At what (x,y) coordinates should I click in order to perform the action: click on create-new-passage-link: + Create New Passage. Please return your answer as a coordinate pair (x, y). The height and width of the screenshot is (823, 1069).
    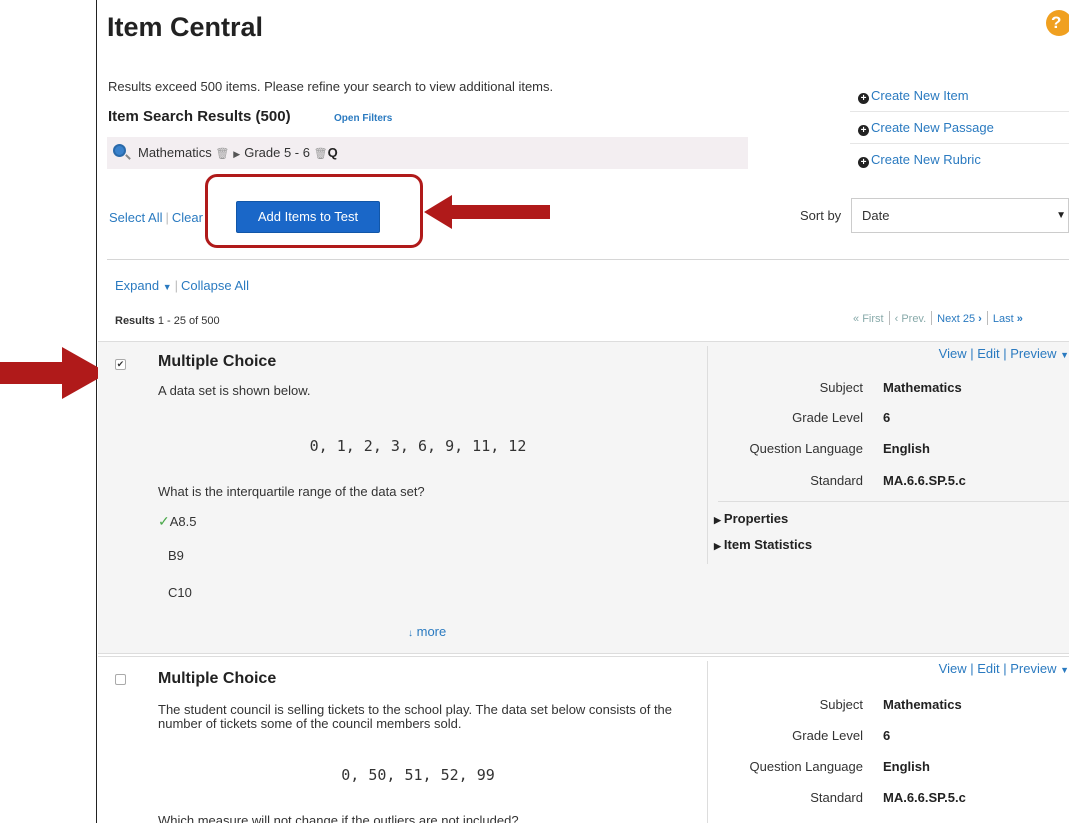
    Looking at the image, I should click on (959, 128).